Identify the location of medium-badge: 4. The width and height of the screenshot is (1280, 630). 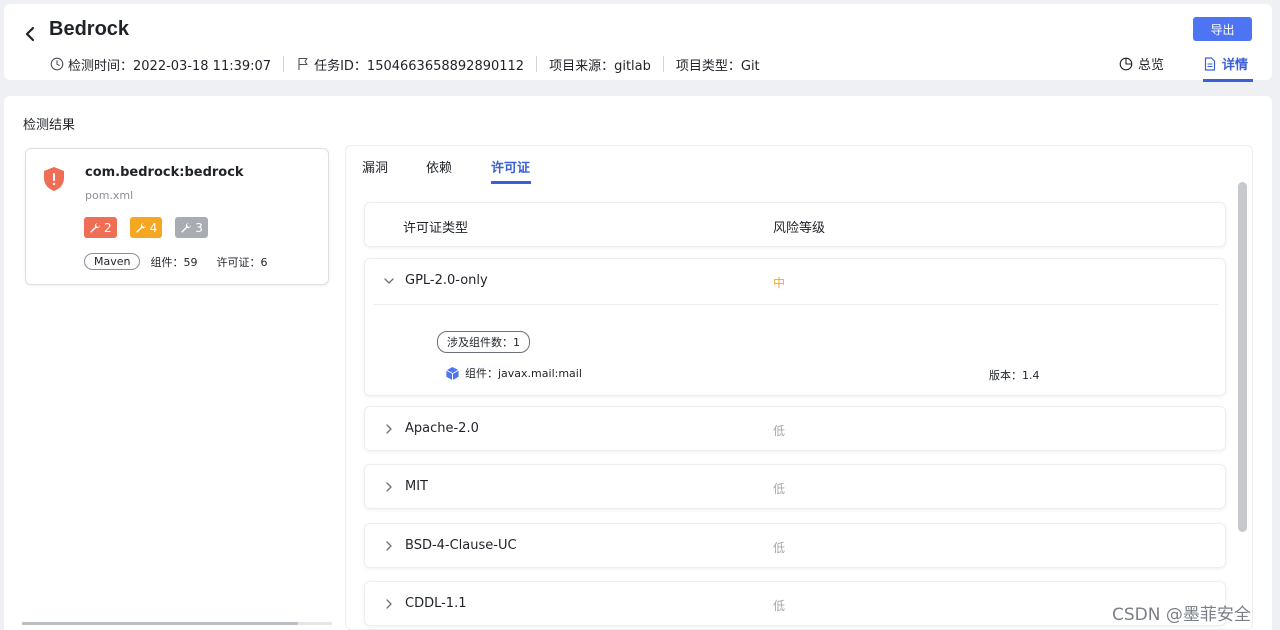
(146, 227).